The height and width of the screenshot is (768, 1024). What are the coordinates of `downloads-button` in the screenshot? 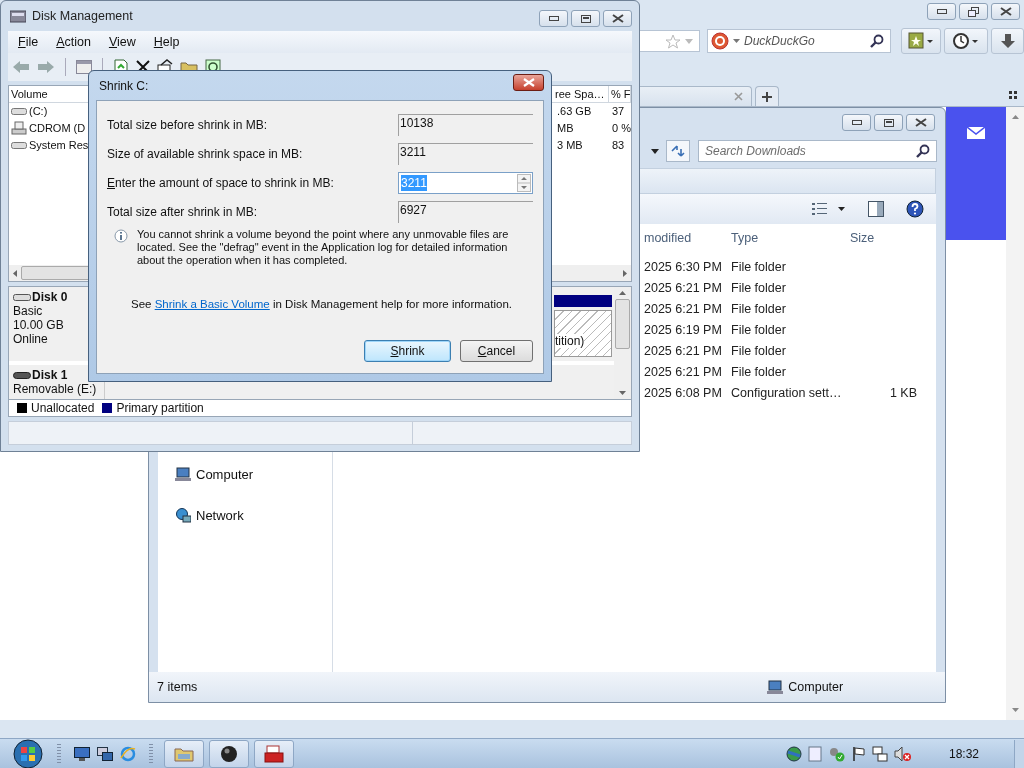 It's located at (1007, 41).